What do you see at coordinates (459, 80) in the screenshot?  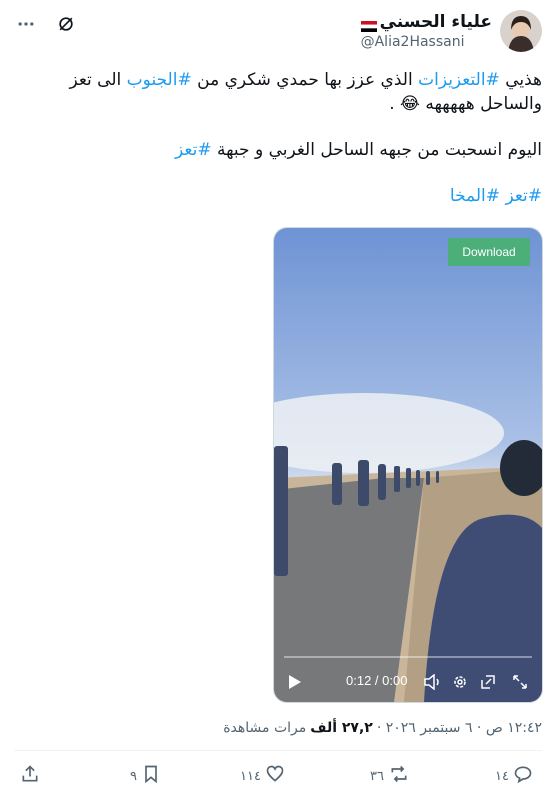 I see `hashtag-link: #التعزيزات` at bounding box center [459, 80].